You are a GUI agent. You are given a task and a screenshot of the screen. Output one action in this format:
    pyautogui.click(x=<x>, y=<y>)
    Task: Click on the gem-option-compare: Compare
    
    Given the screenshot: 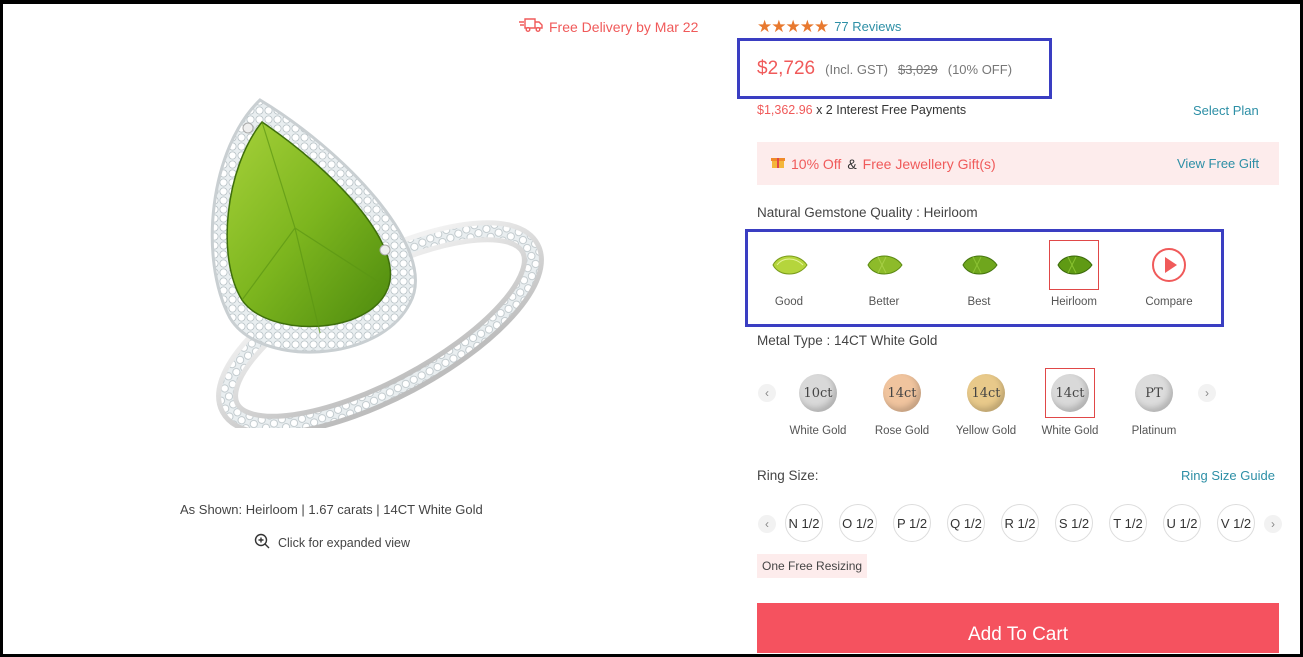 What is the action you would take?
    pyautogui.click(x=1169, y=274)
    